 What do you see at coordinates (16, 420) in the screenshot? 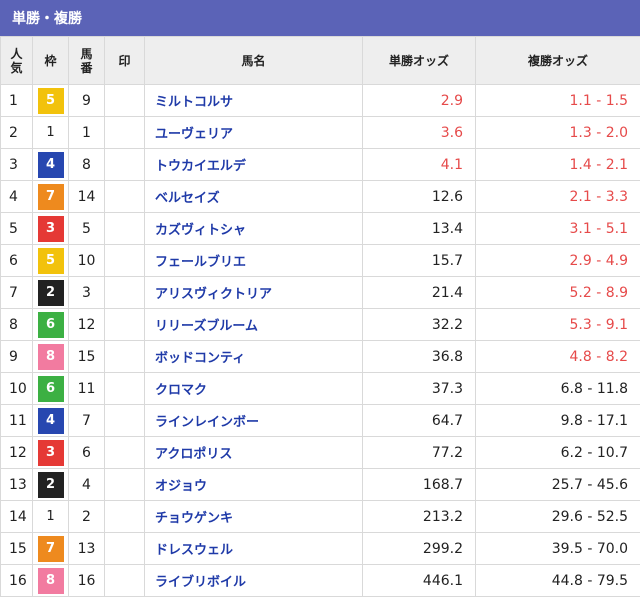
I see `popularity-cell: 11` at bounding box center [16, 420].